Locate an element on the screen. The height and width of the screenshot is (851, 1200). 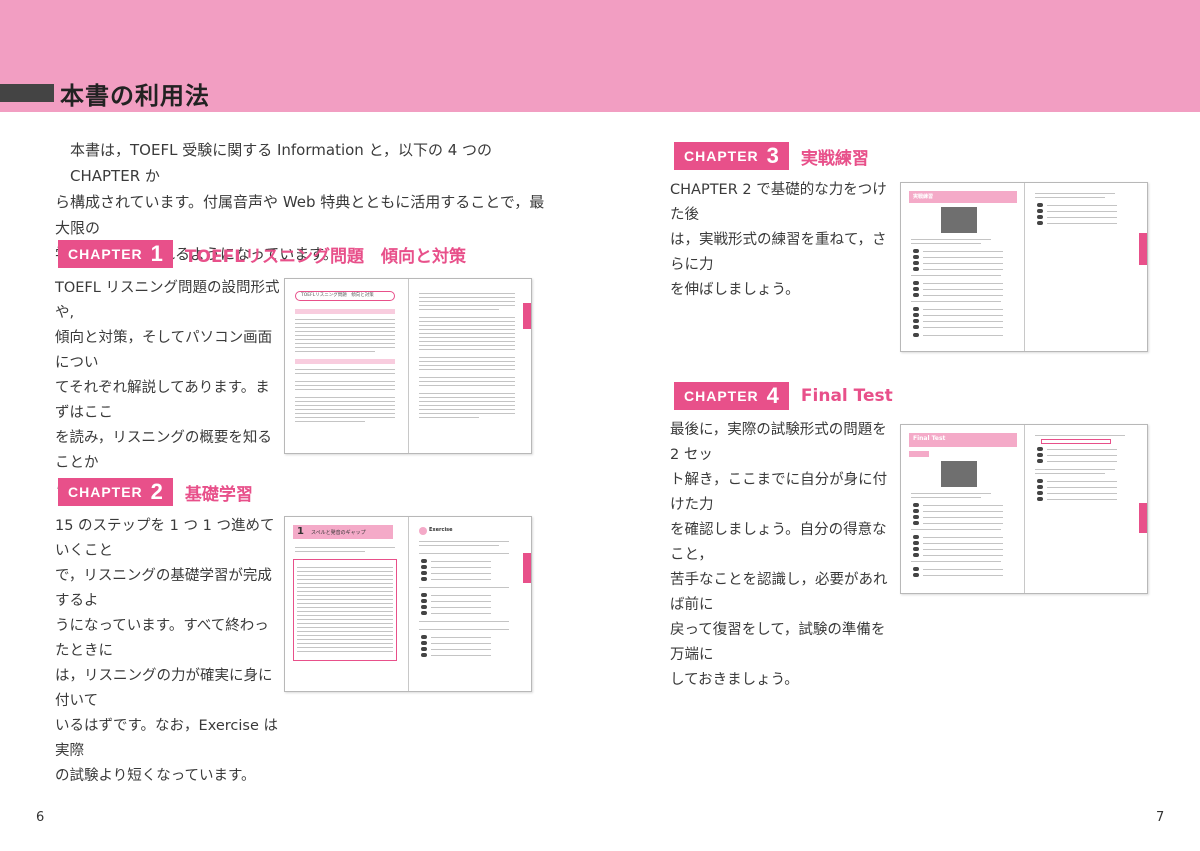
chapter-title: 実戦練習 is located at coordinates (834, 158).